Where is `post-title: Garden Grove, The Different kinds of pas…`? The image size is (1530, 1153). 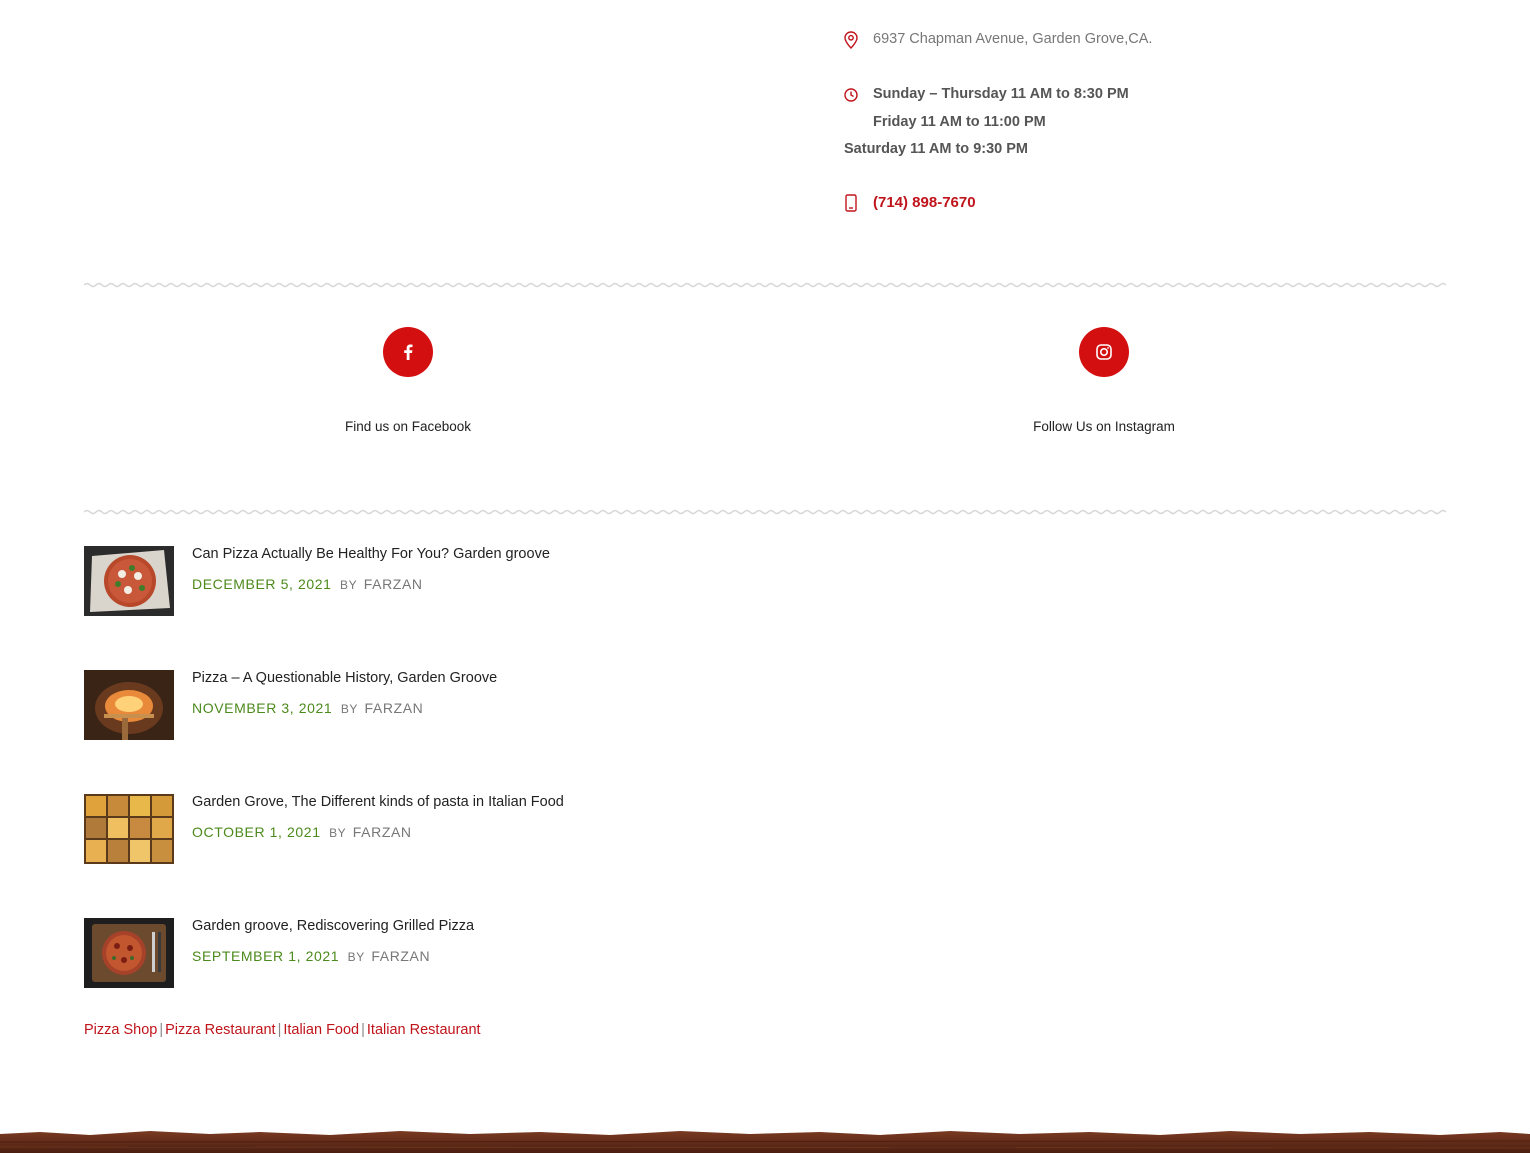
post-title: Garden Grove, The Different kinds of pas… is located at coordinates (378, 802).